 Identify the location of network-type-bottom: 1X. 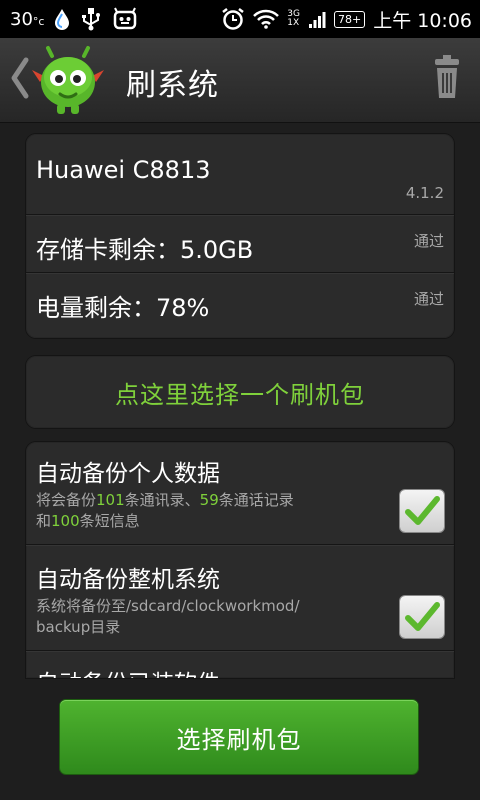
(293, 23).